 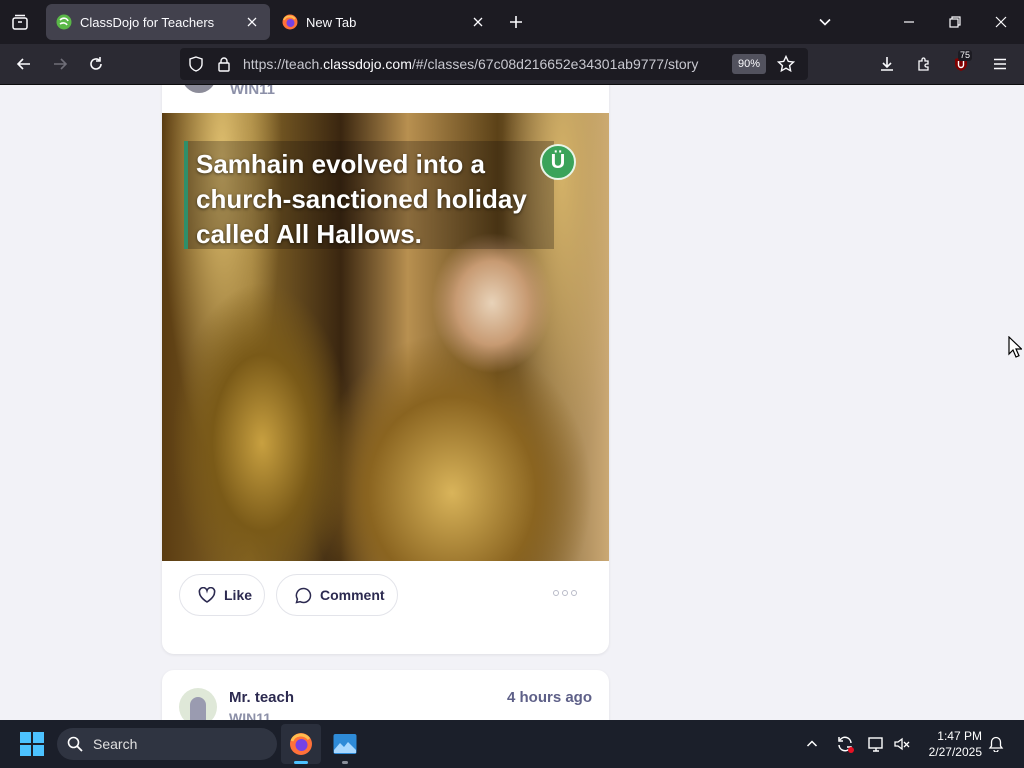 I want to click on mouse-cursor-icon, so click(x=1015, y=347).